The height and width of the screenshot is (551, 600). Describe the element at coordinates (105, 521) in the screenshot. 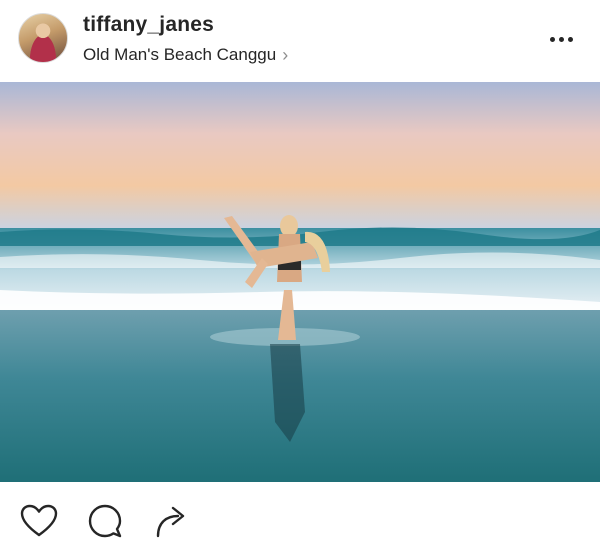

I see `comment-bubble-icon` at that location.